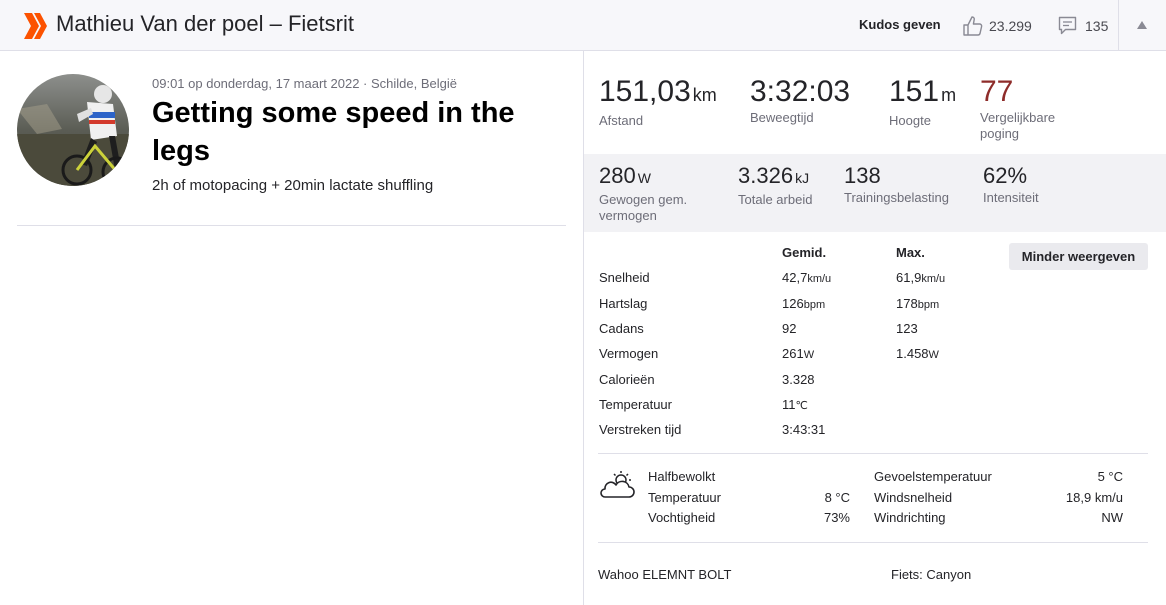 The image size is (1166, 605). I want to click on stat-weighted-power: 280 W Gewogen gem. vermogen, so click(659, 194).